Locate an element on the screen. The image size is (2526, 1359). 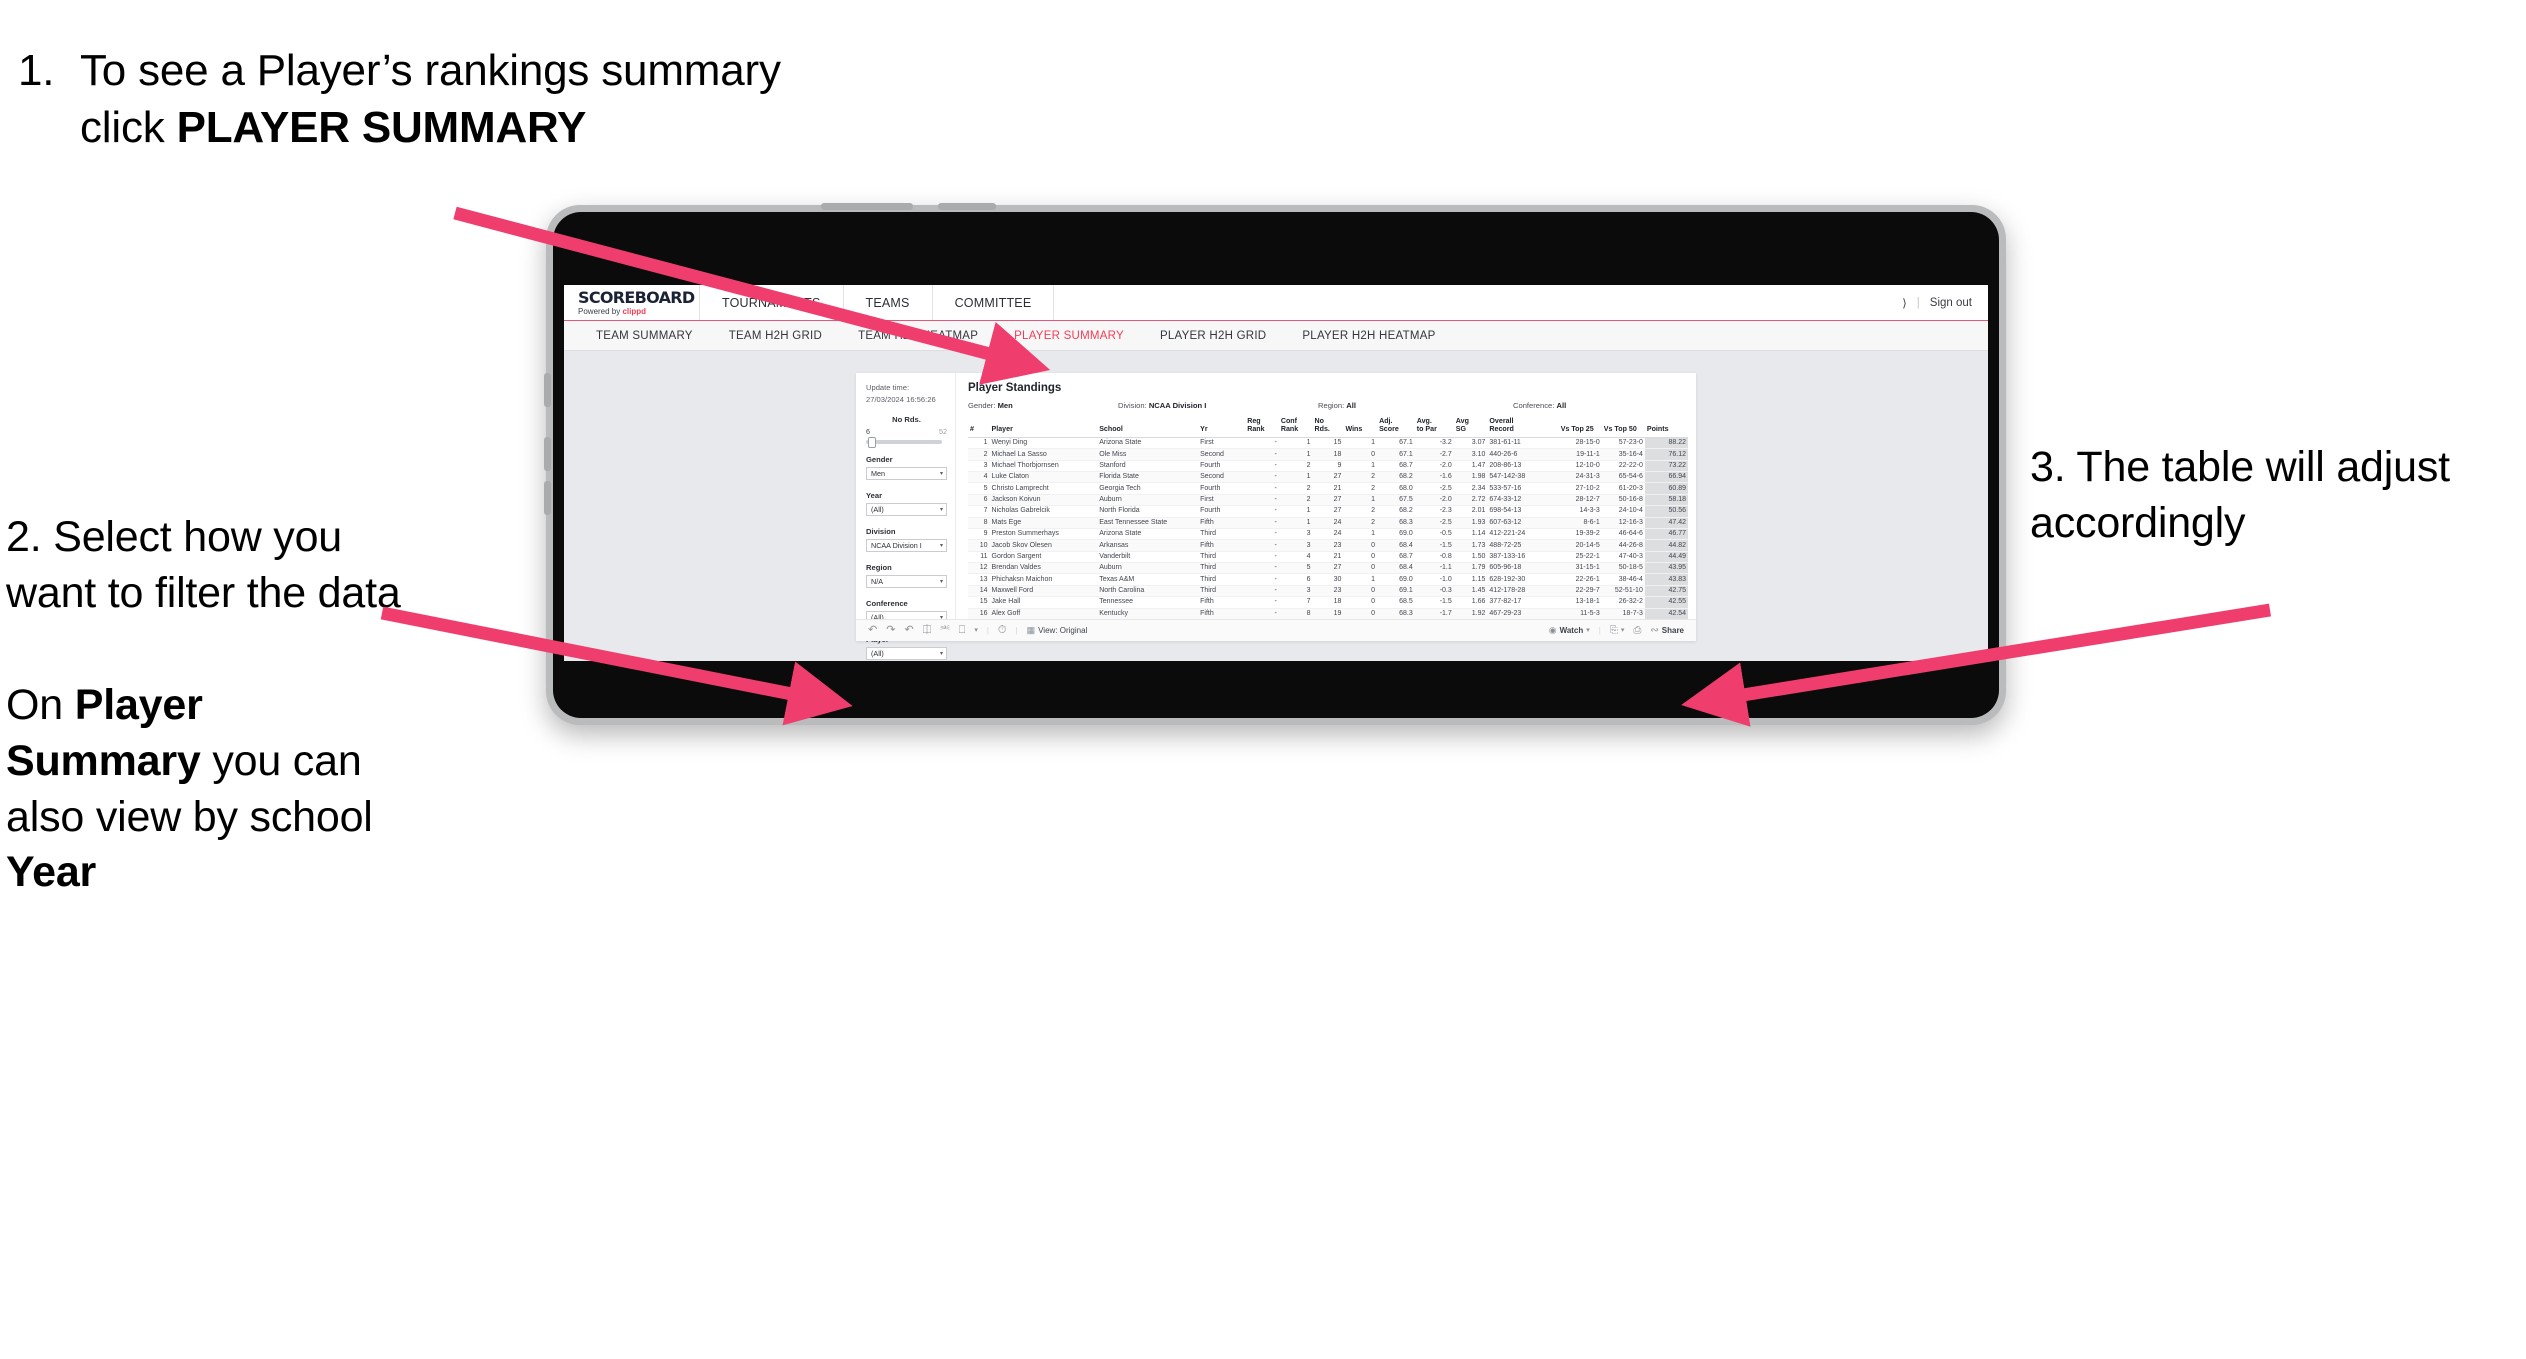
cell-adj-score: 67.5 is located at coordinates (1396, 500).